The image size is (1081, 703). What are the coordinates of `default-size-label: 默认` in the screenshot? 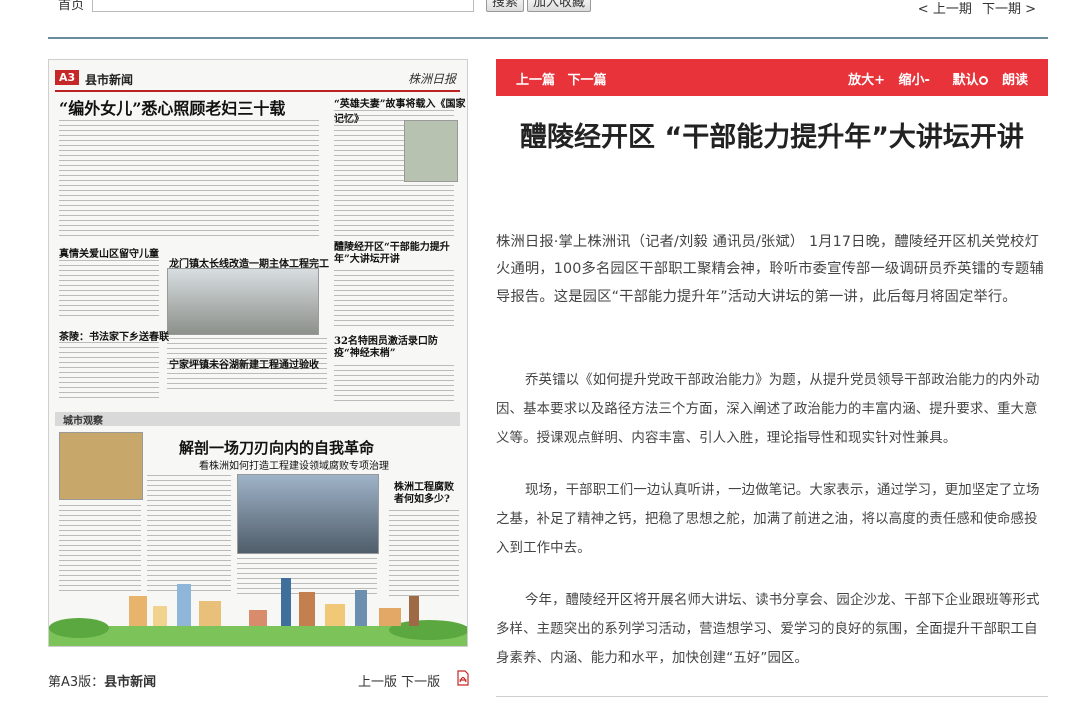 It's located at (965, 80).